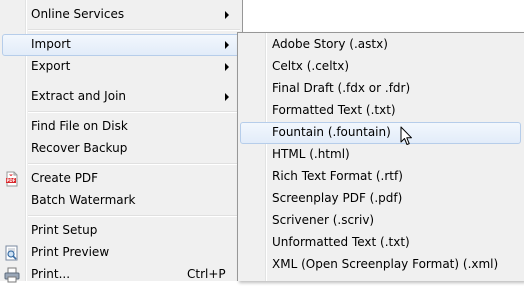 Image resolution: width=524 pixels, height=286 pixels. I want to click on submenu-item-label: Rich Text Format (.rtf), so click(337, 176).